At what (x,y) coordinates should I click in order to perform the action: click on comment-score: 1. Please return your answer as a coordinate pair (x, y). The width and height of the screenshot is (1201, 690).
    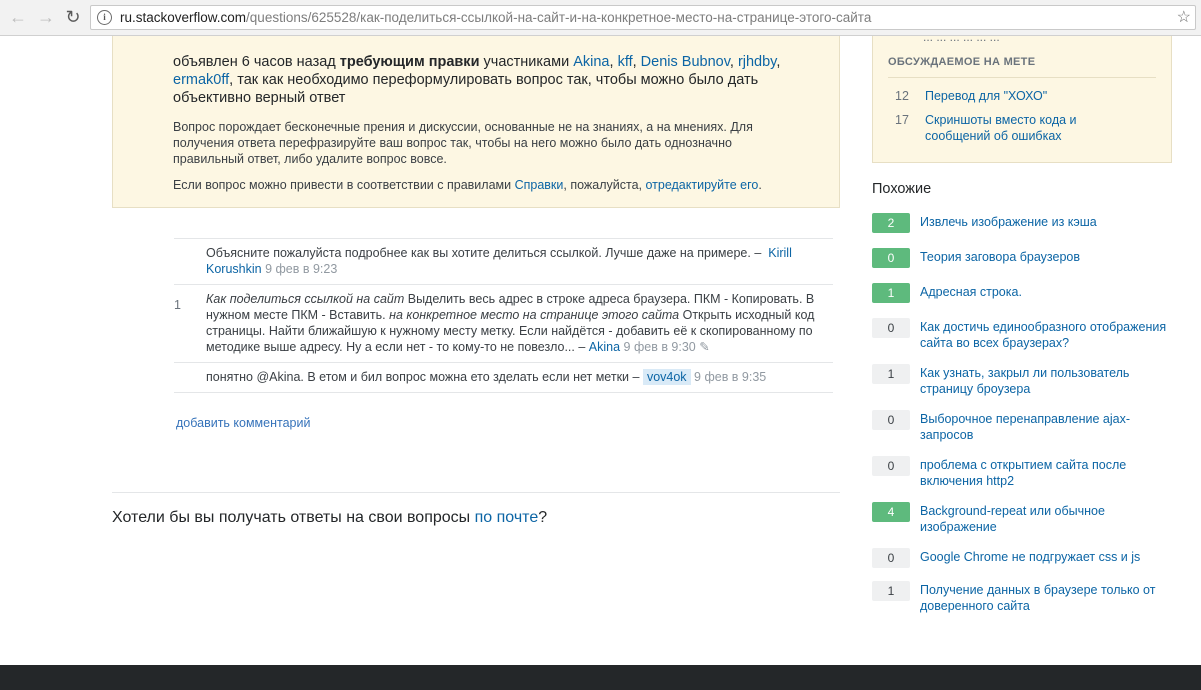
    Looking at the image, I should click on (177, 305).